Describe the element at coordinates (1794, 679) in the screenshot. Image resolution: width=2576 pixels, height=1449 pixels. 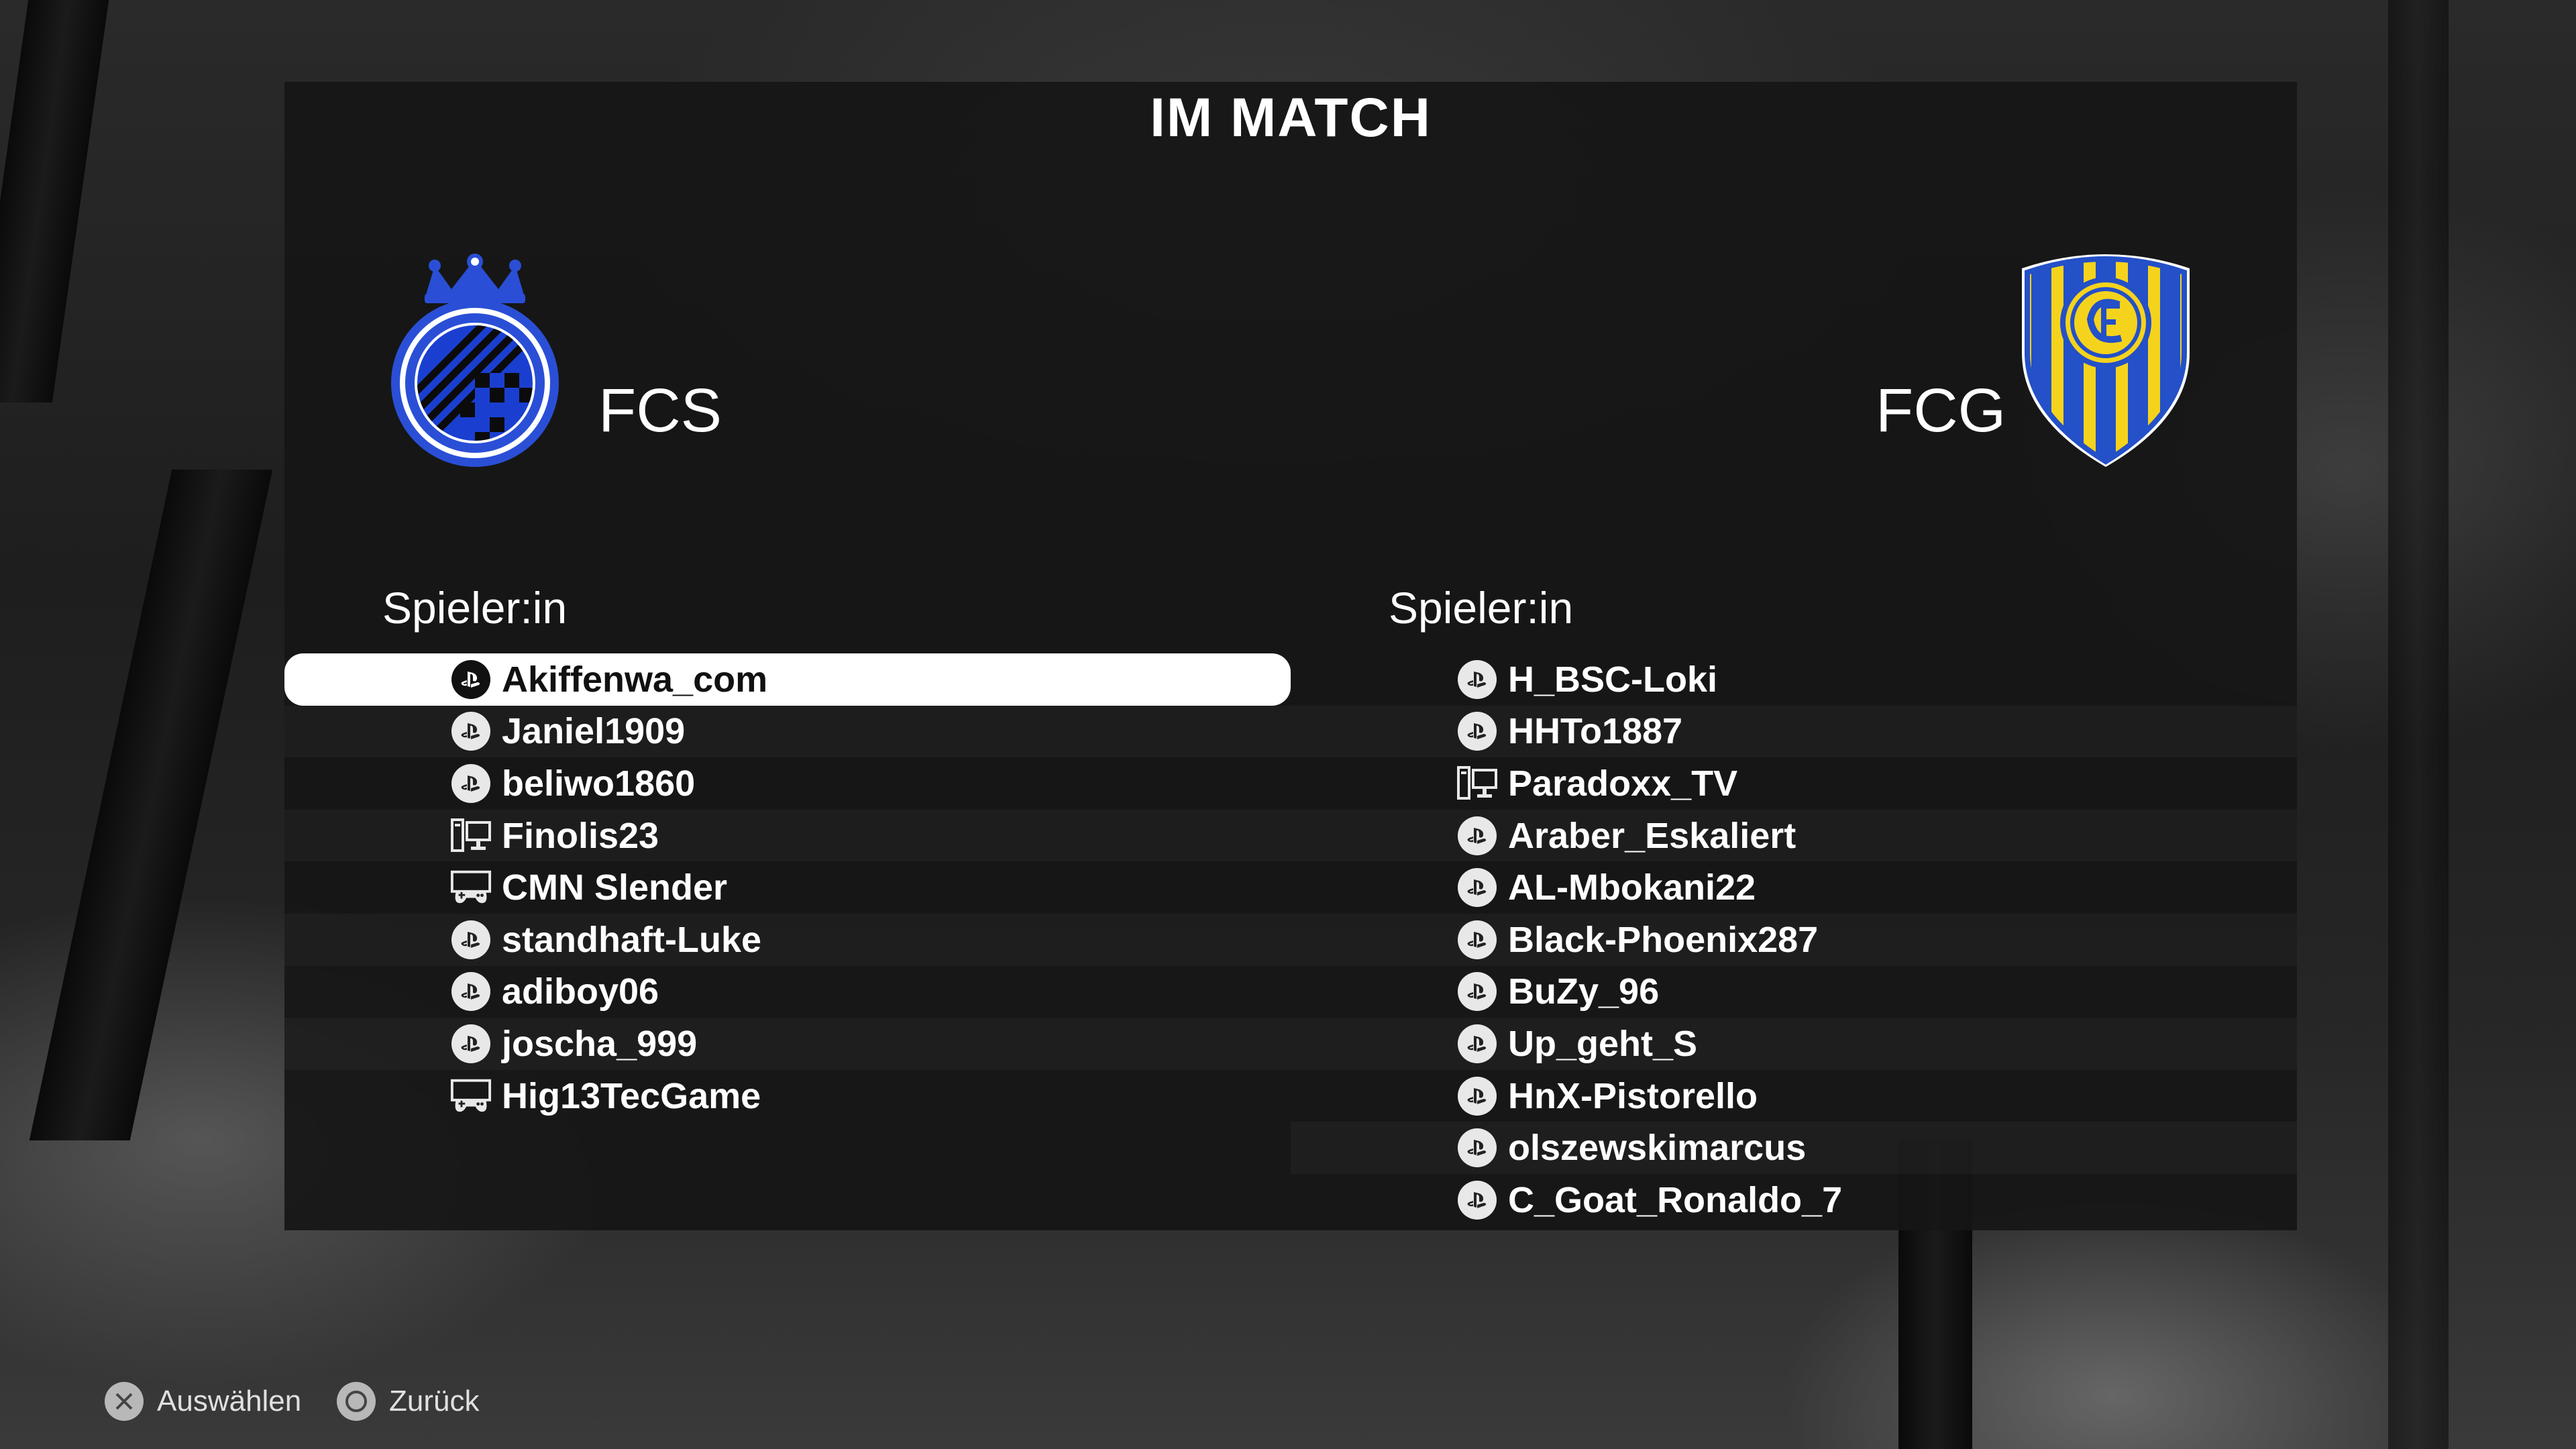
I see `away-player-row: H_BSC-Loki` at that location.